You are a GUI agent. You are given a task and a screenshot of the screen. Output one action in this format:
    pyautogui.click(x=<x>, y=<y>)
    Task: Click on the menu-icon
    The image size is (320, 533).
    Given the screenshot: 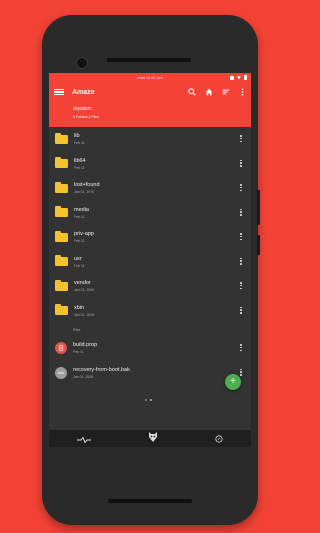 What is the action you would take?
    pyautogui.click(x=59, y=92)
    